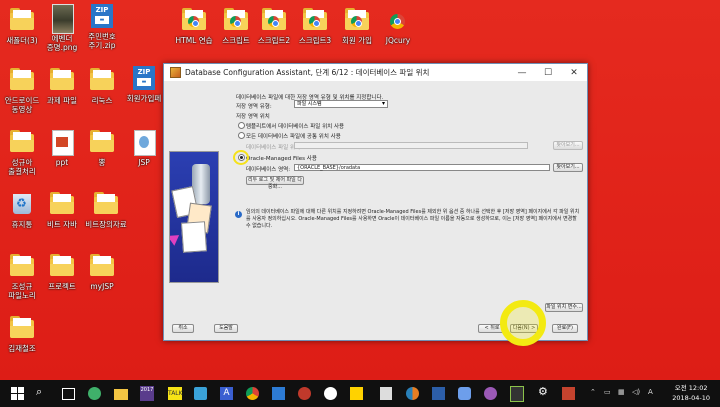  Describe the element at coordinates (293, 137) in the screenshot. I see `radio-common-label: 모든 데이터베이스 파일에 공통 위치 사용` at that location.